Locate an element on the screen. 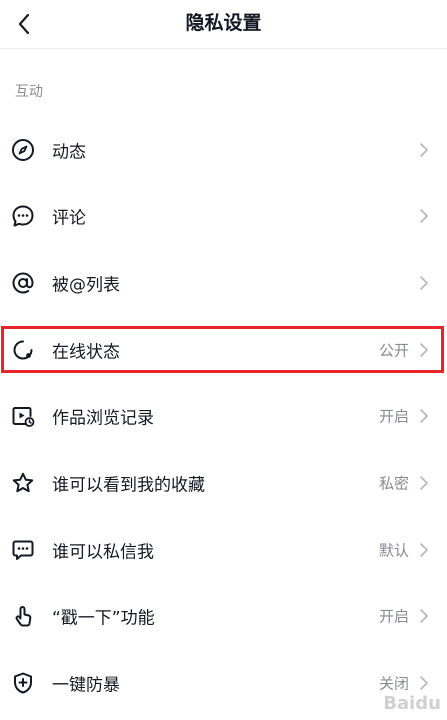  row-comments: 评论 is located at coordinates (223, 216).